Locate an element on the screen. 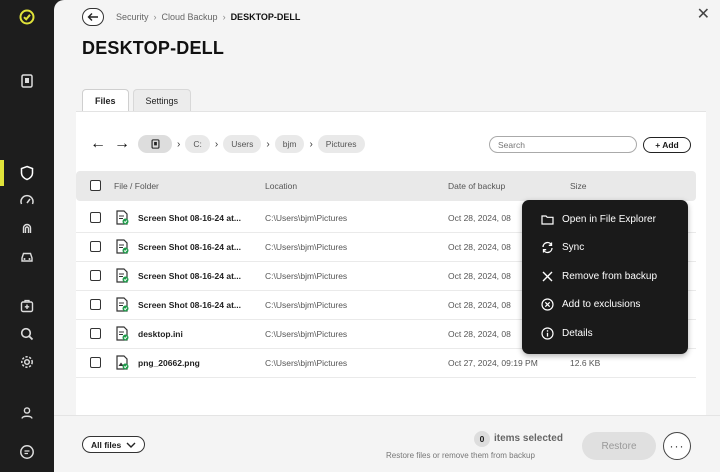 This screenshot has width=720, height=472. breadcrumb-cloud-backup: Cloud Backup is located at coordinates (190, 17).